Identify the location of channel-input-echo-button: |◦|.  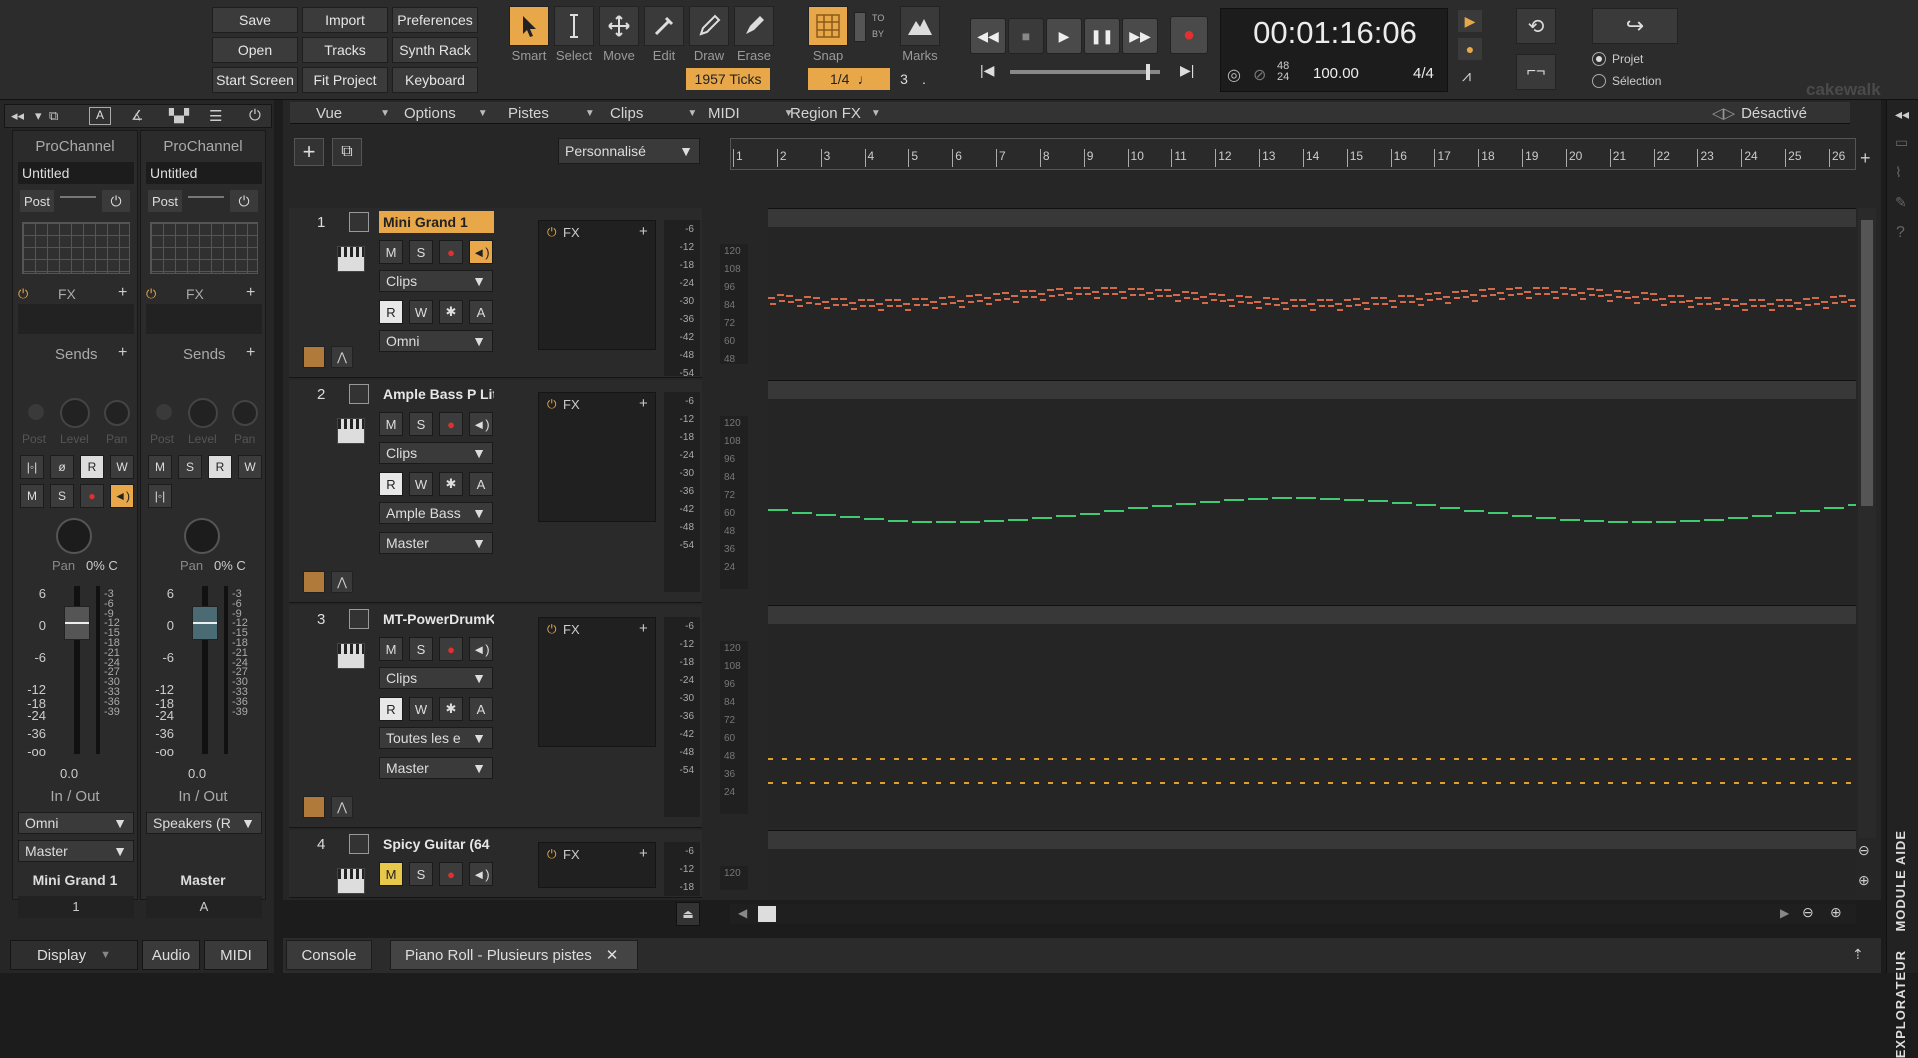
(32, 467).